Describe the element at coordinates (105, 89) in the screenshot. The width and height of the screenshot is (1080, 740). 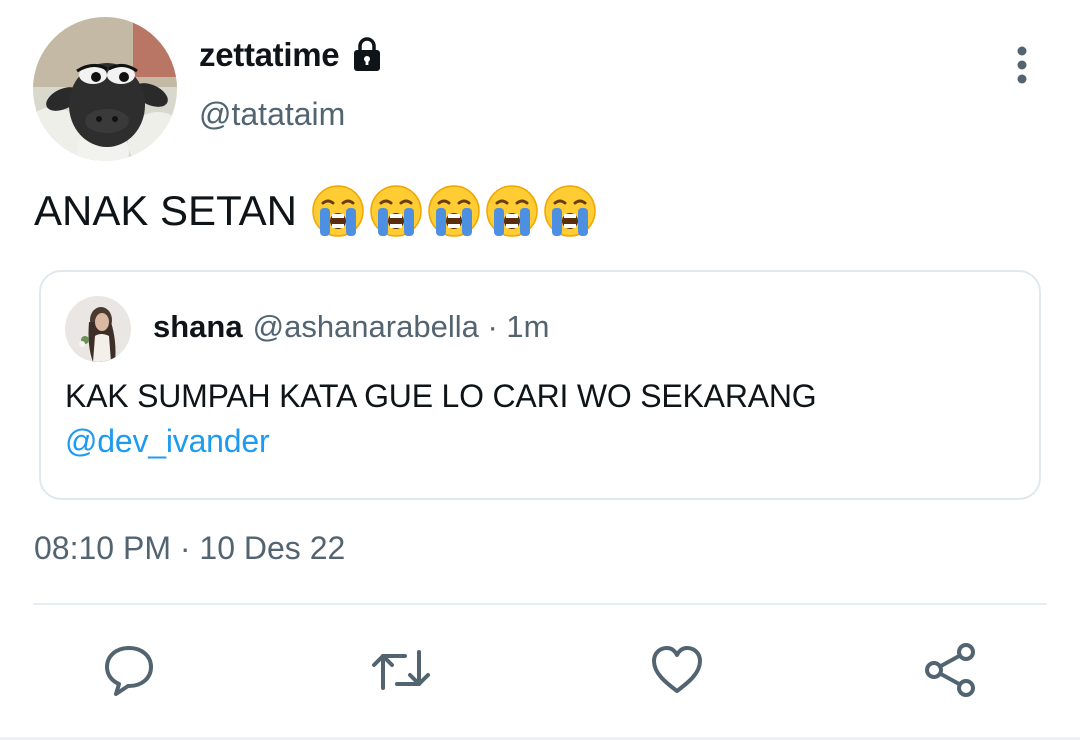
I see `author-avatar` at that location.